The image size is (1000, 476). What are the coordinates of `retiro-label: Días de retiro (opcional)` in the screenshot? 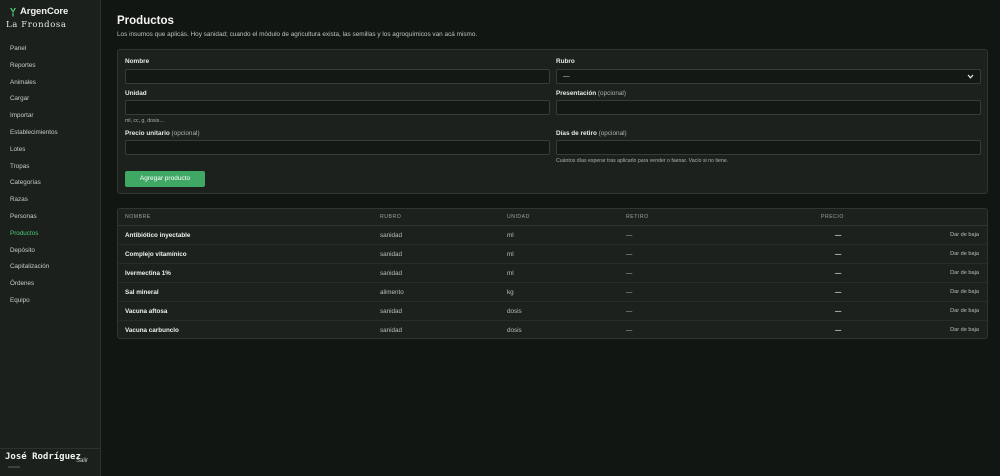 It's located at (591, 133).